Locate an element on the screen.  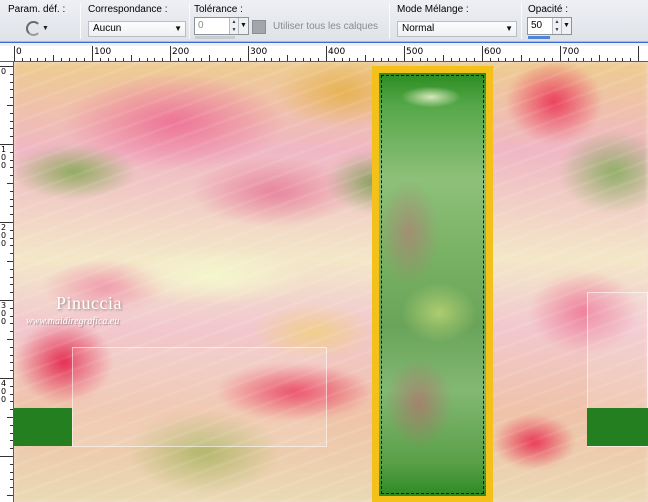
use-all-layers-label: Utiliser tous les calques is located at coordinates (326, 26).